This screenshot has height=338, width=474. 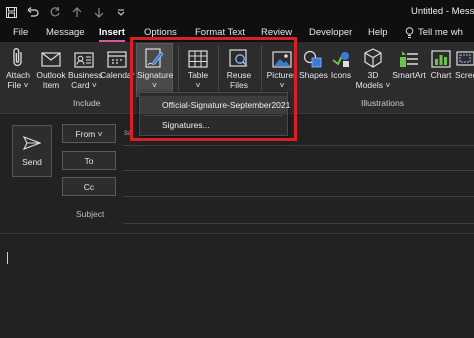 I want to click on undo-icon, so click(x=33, y=12).